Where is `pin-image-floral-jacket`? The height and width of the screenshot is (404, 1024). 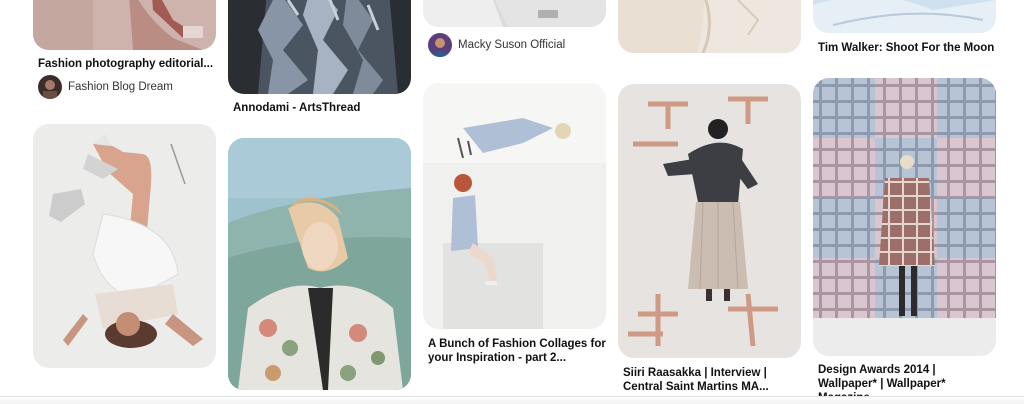 pin-image-floral-jacket is located at coordinates (319, 264).